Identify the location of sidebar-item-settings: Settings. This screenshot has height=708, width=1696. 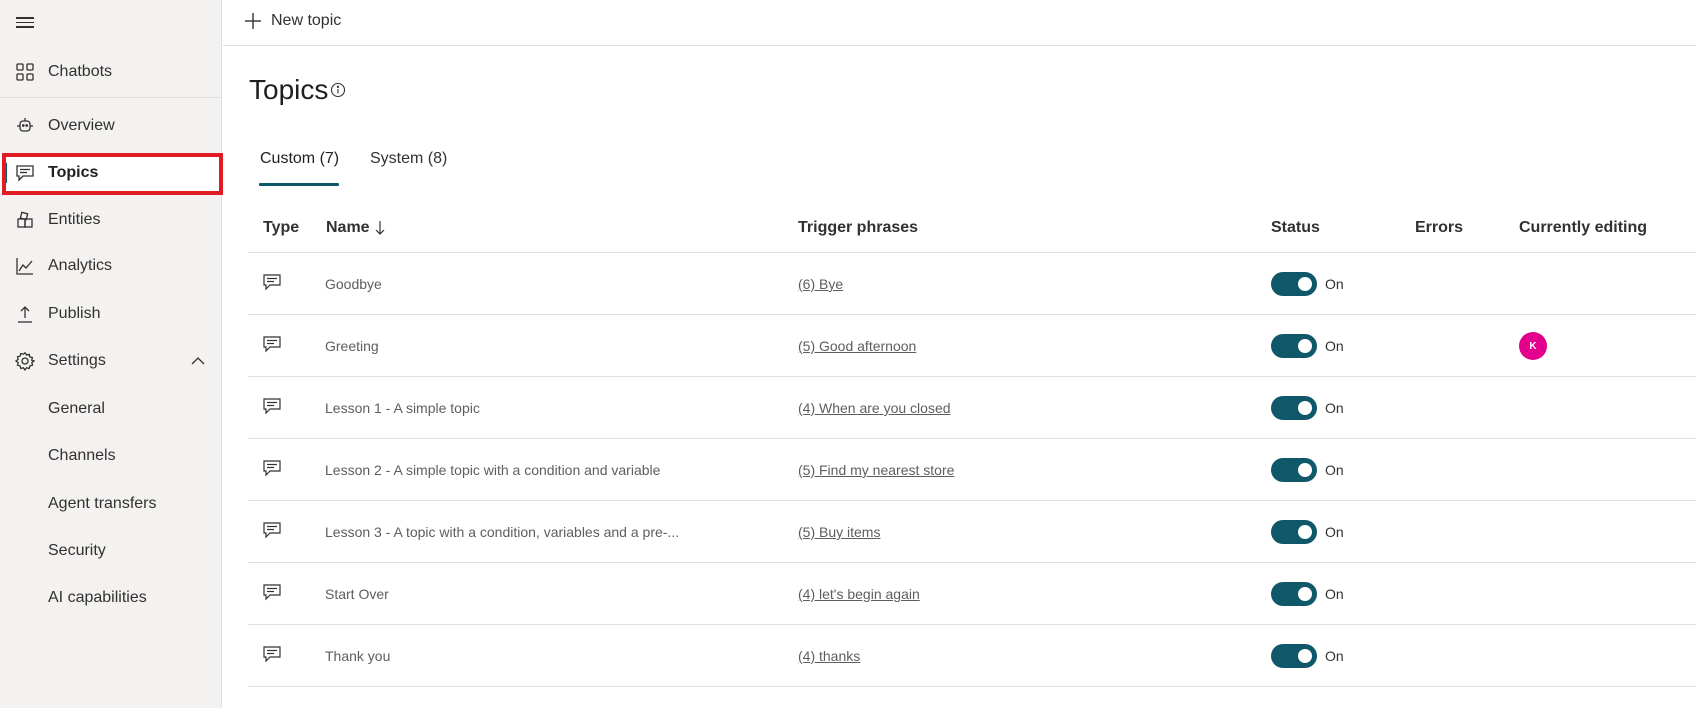
(111, 361).